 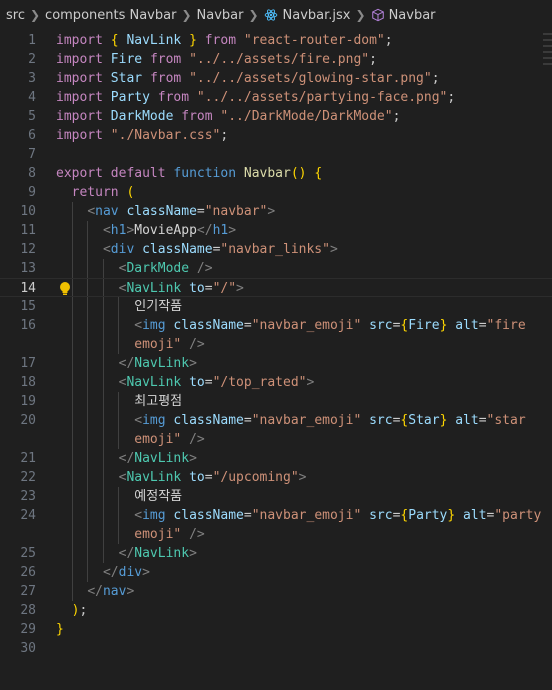 I want to click on line-number: 12, so click(x=28, y=249).